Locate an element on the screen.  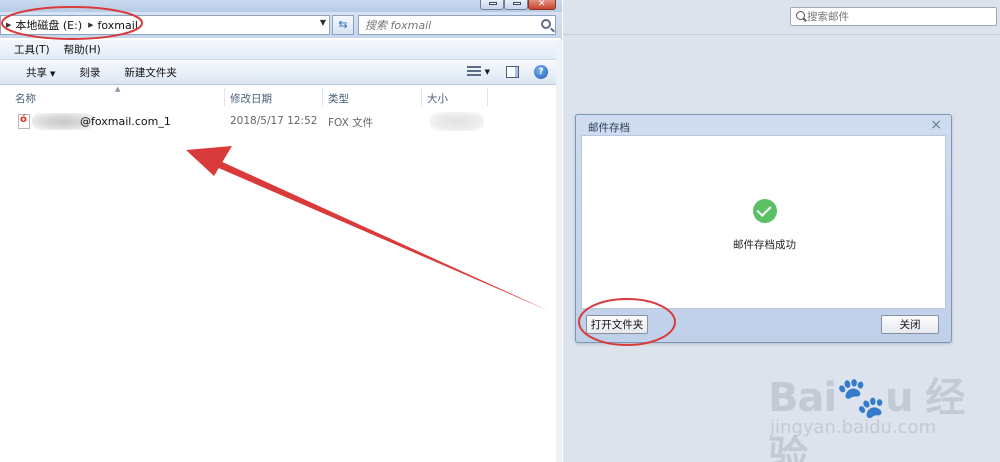
refresh-icon: ⇆ is located at coordinates (343, 24).